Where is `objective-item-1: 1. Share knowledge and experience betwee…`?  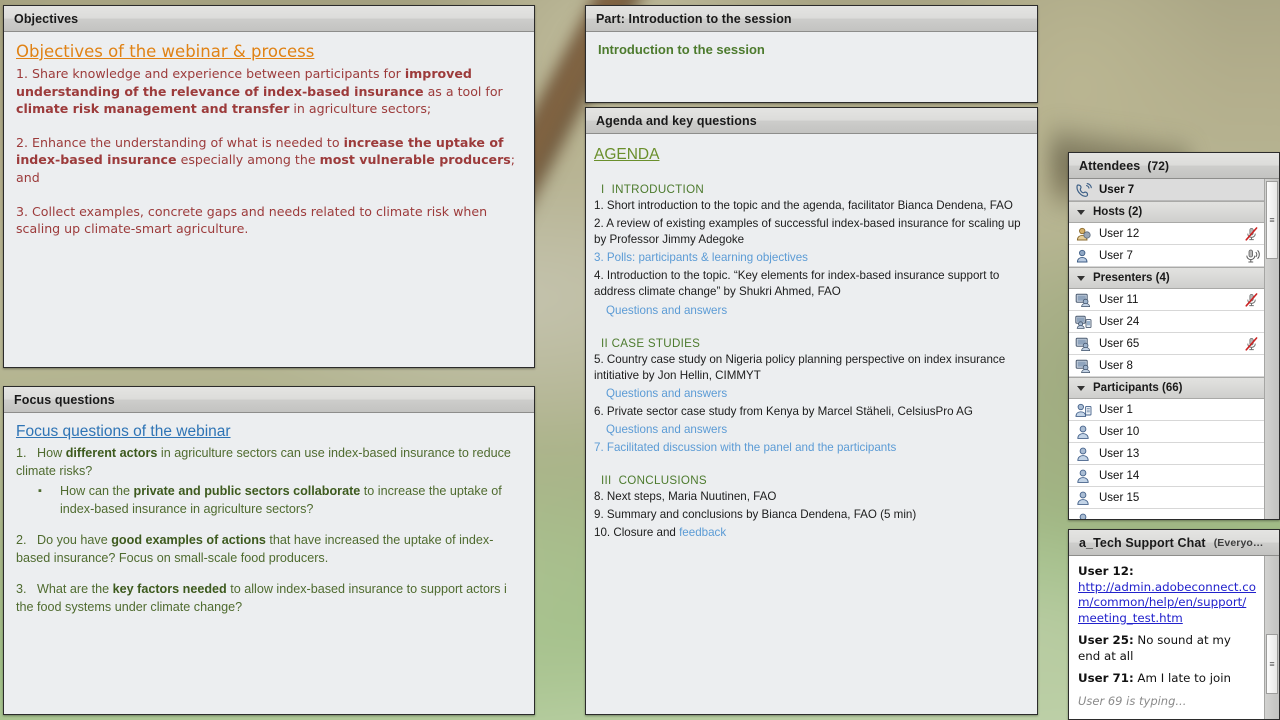
objective-item-1: 1. Share knowledge and experience betwee… is located at coordinates (259, 91).